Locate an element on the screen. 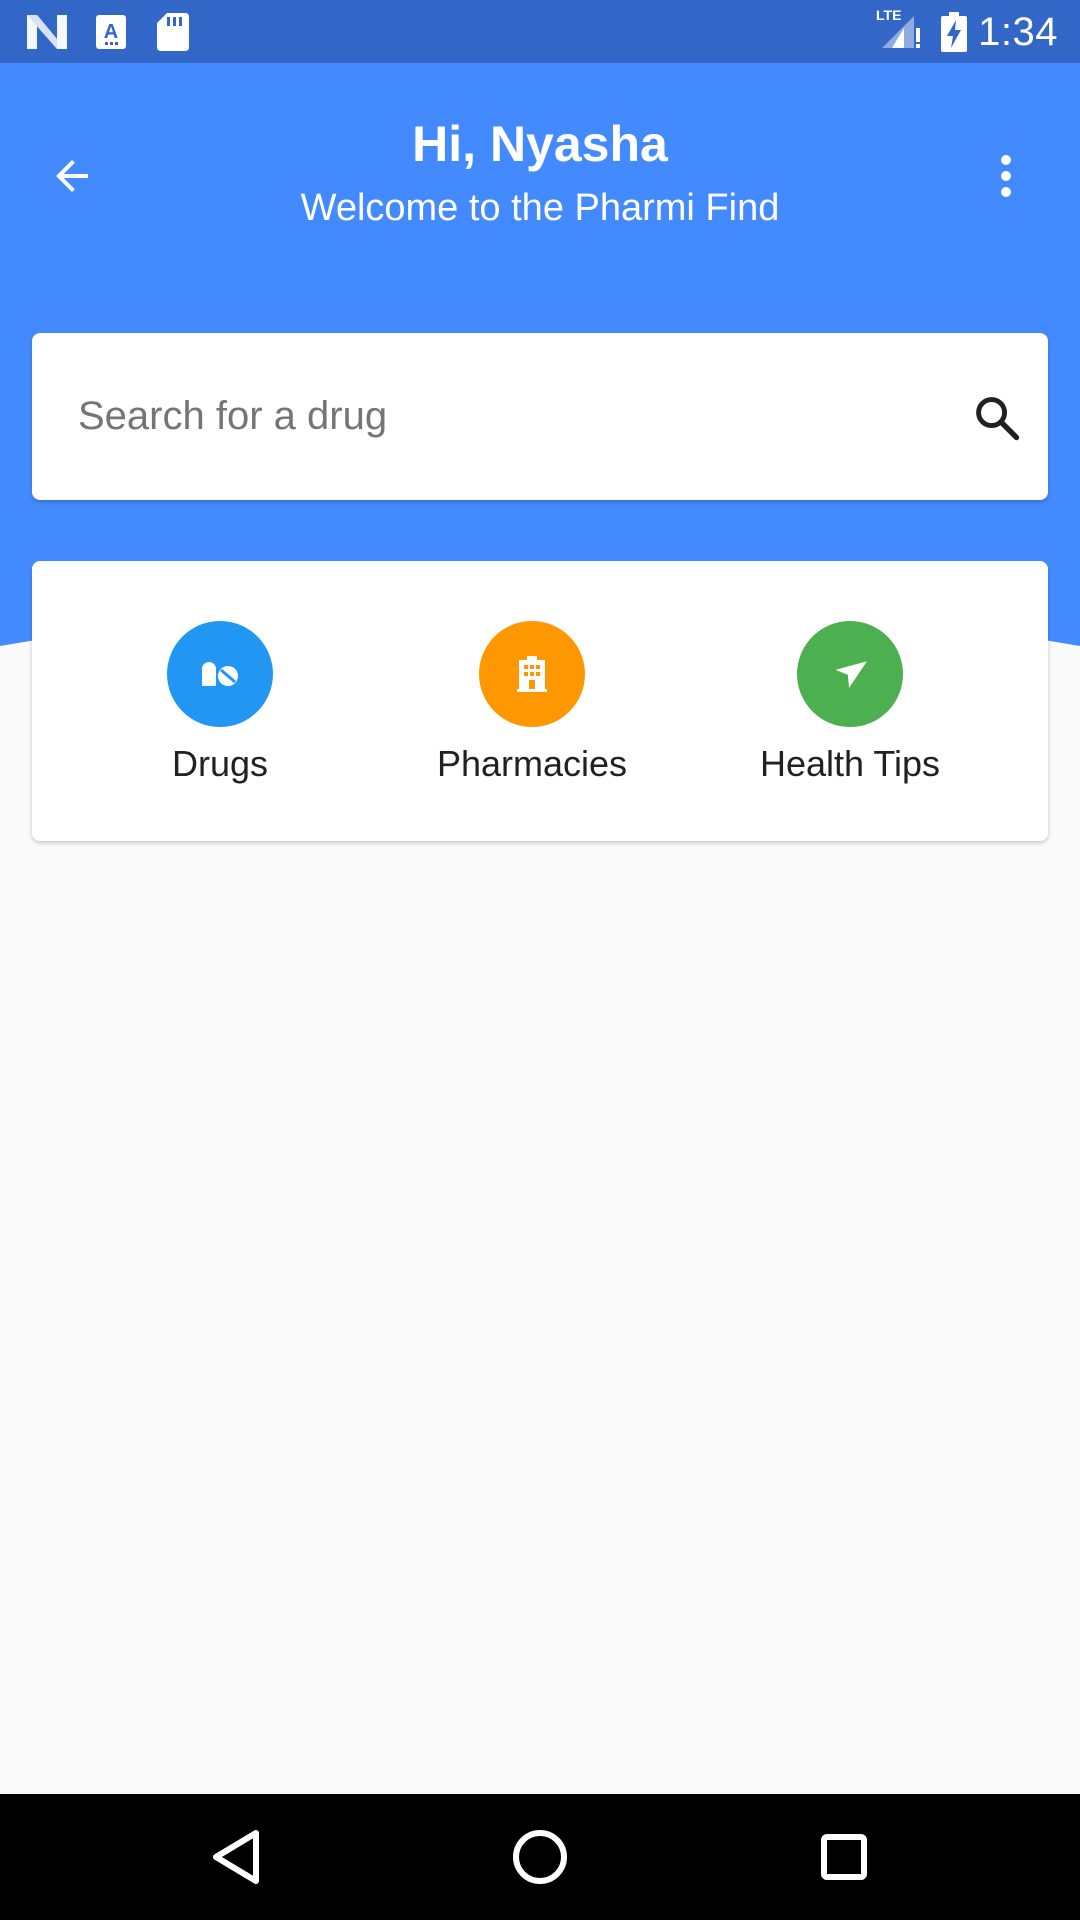  back-triangle-icon is located at coordinates (236, 1857).